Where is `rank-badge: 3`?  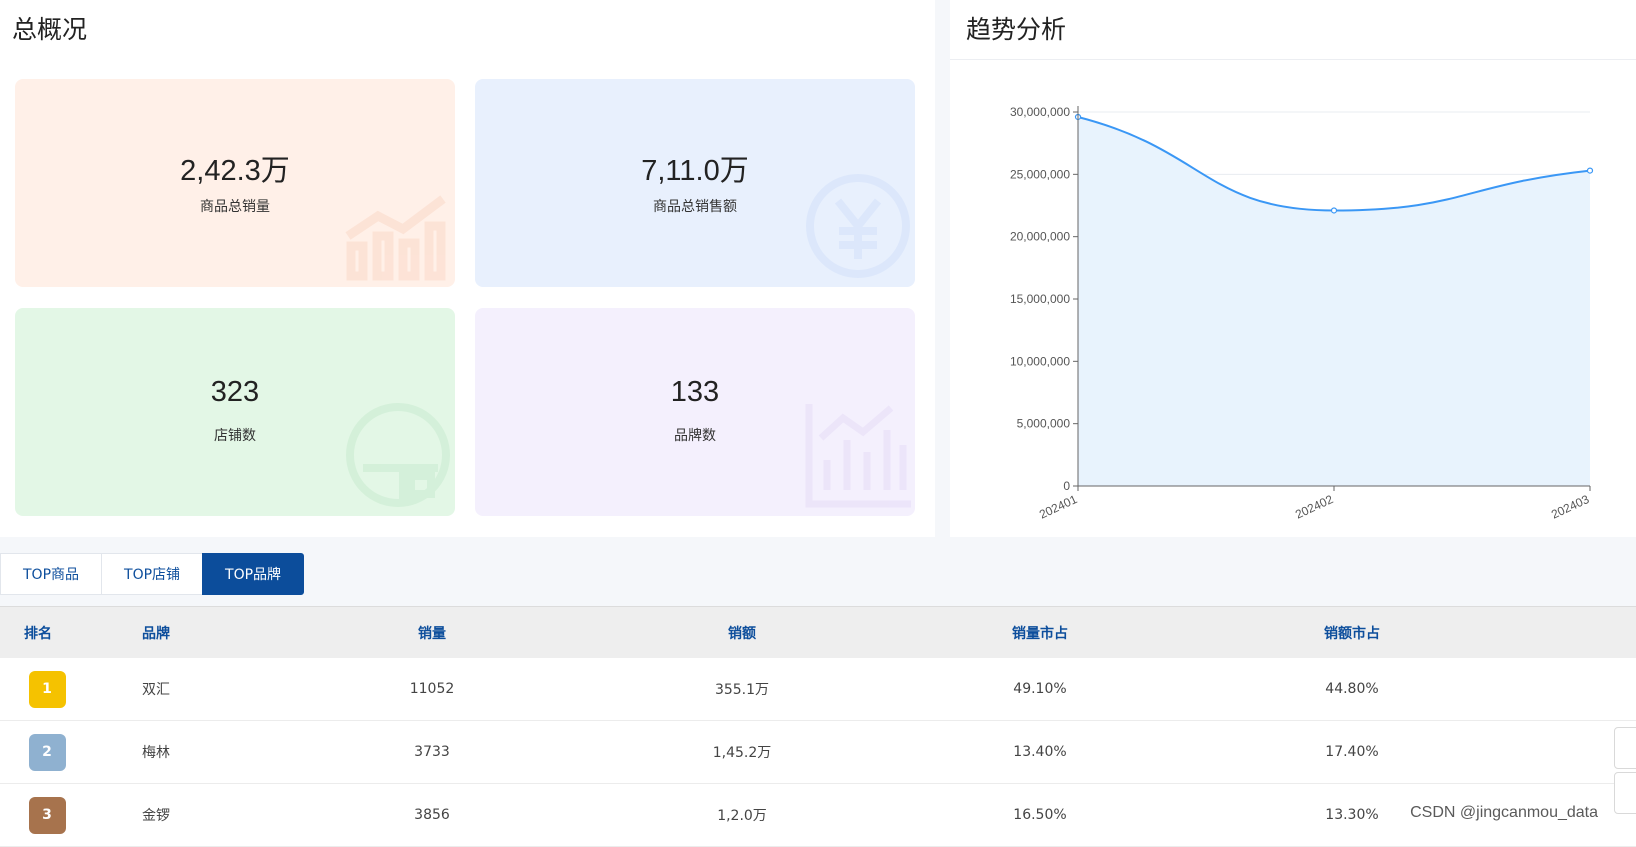 rank-badge: 3 is located at coordinates (47, 815).